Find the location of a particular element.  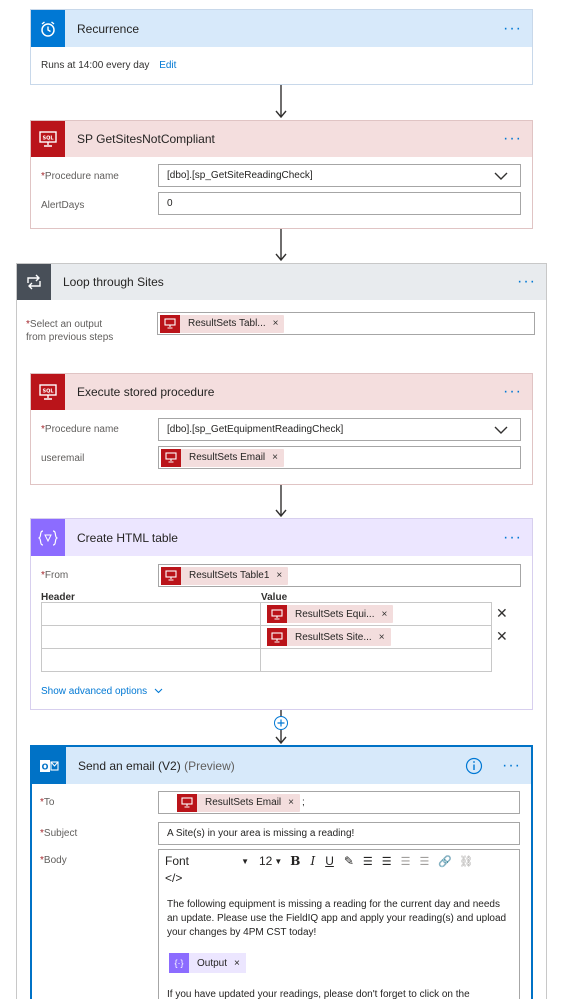

edit-link: Edit is located at coordinates (167, 65).